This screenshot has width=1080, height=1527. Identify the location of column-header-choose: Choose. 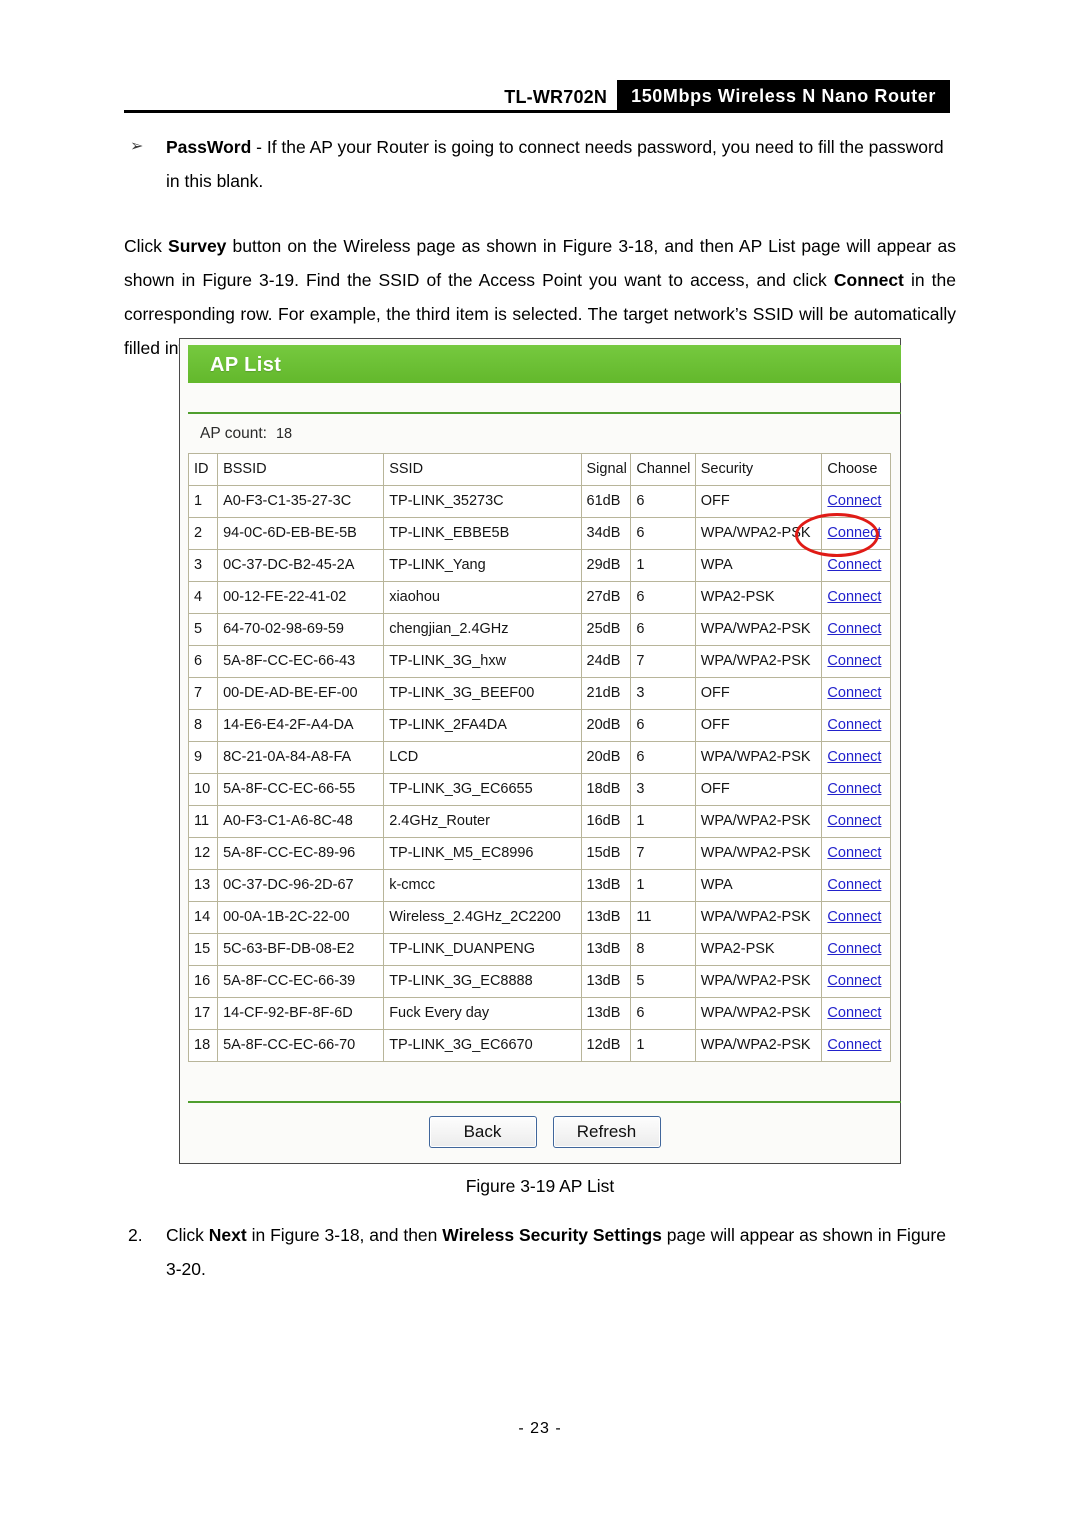
(856, 469).